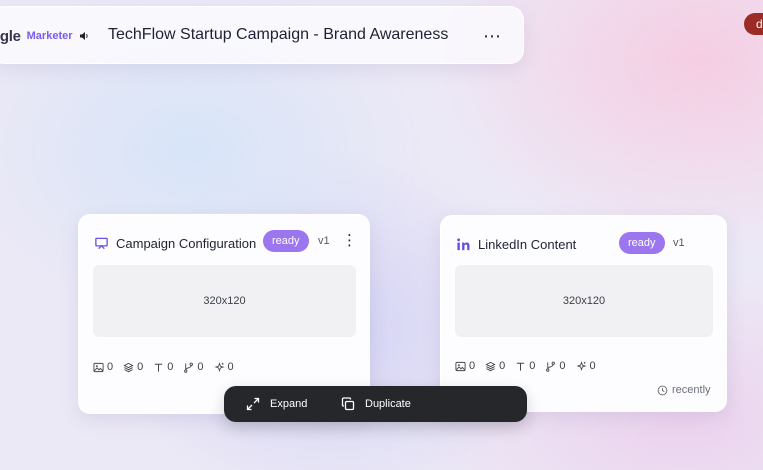 This screenshot has width=763, height=470. I want to click on expand-button: Expand, so click(276, 404).